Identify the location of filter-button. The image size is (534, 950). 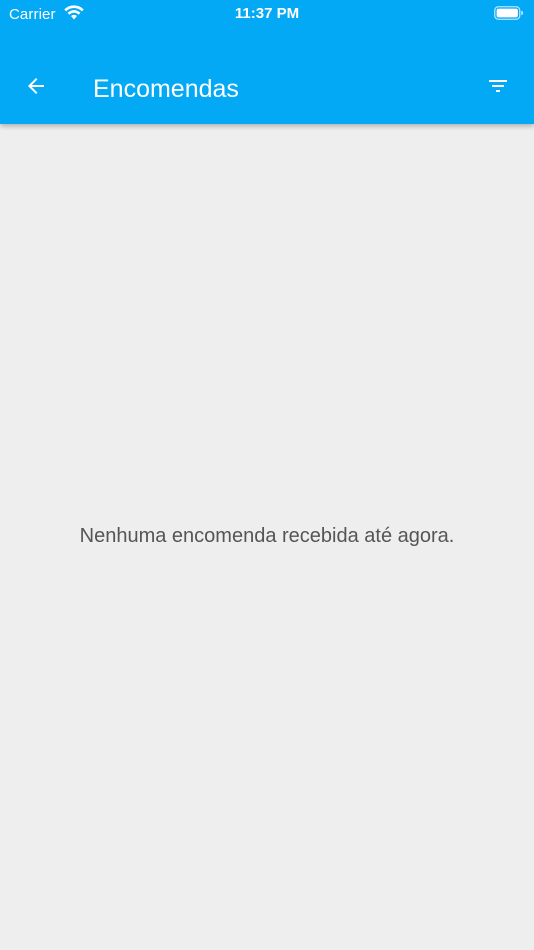
(498, 88).